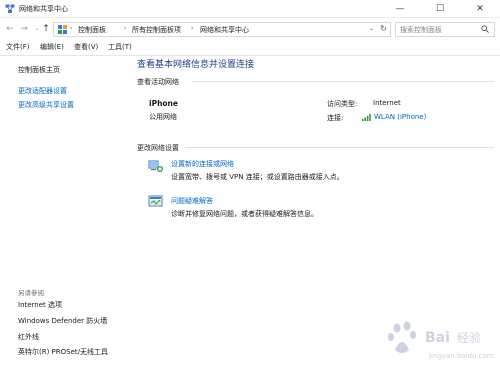 Image resolution: width=500 pixels, height=369 pixels. What do you see at coordinates (155, 201) in the screenshot?
I see `troubleshoot-icon` at bounding box center [155, 201].